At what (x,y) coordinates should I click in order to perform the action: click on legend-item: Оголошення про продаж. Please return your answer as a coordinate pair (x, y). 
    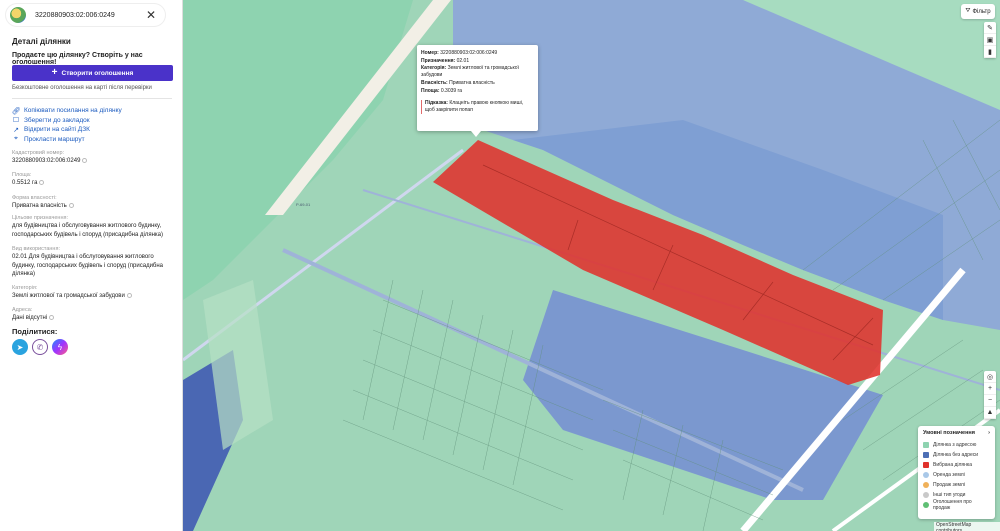
    Looking at the image, I should click on (956, 505).